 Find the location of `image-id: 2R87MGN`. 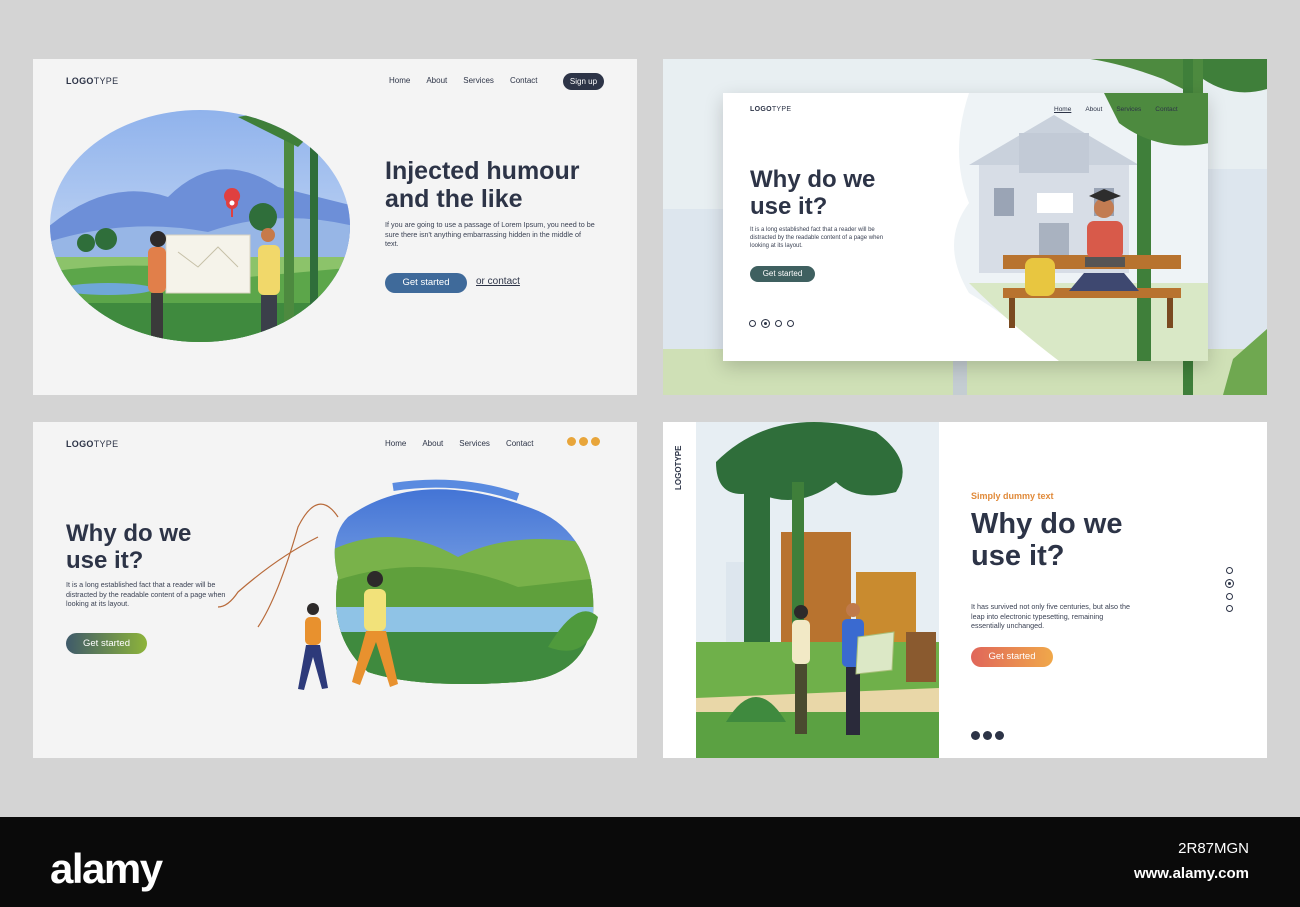

image-id: 2R87MGN is located at coordinates (1213, 848).